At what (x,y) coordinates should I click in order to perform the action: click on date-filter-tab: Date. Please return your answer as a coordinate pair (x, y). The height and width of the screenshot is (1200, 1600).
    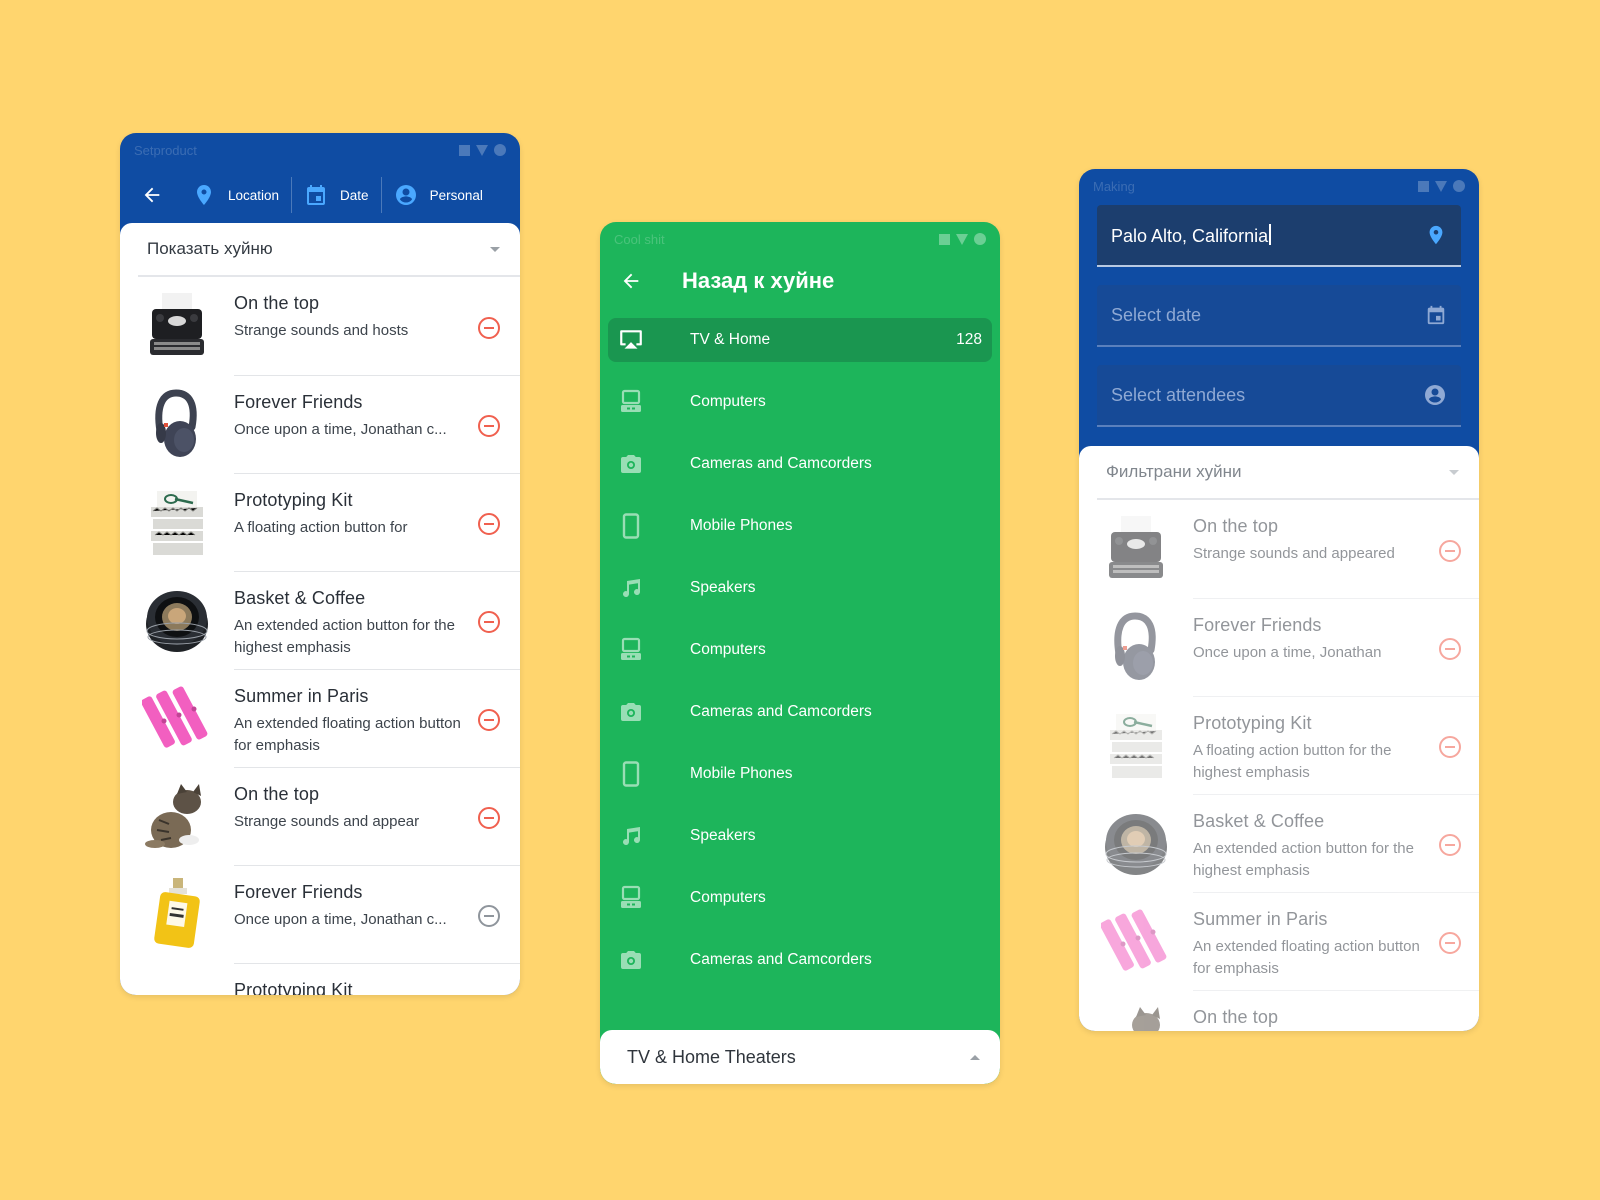
    Looking at the image, I should click on (336, 195).